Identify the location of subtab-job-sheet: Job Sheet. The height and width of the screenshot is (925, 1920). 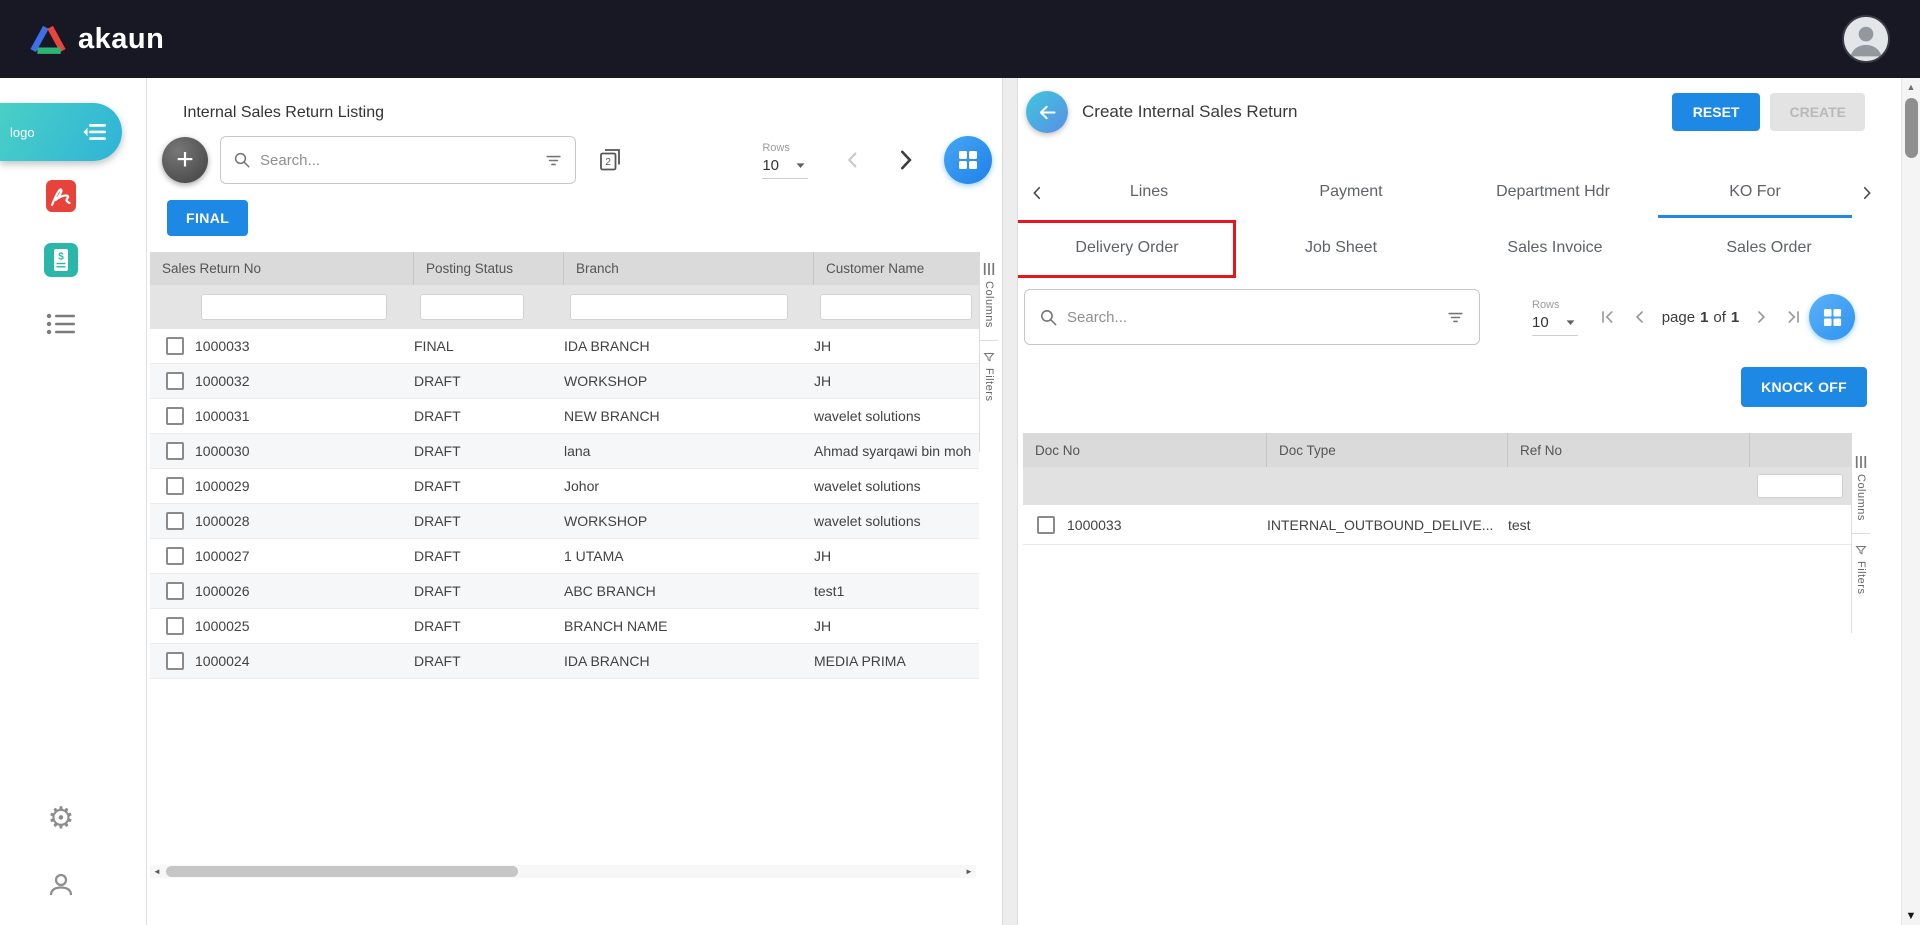
(1341, 248).